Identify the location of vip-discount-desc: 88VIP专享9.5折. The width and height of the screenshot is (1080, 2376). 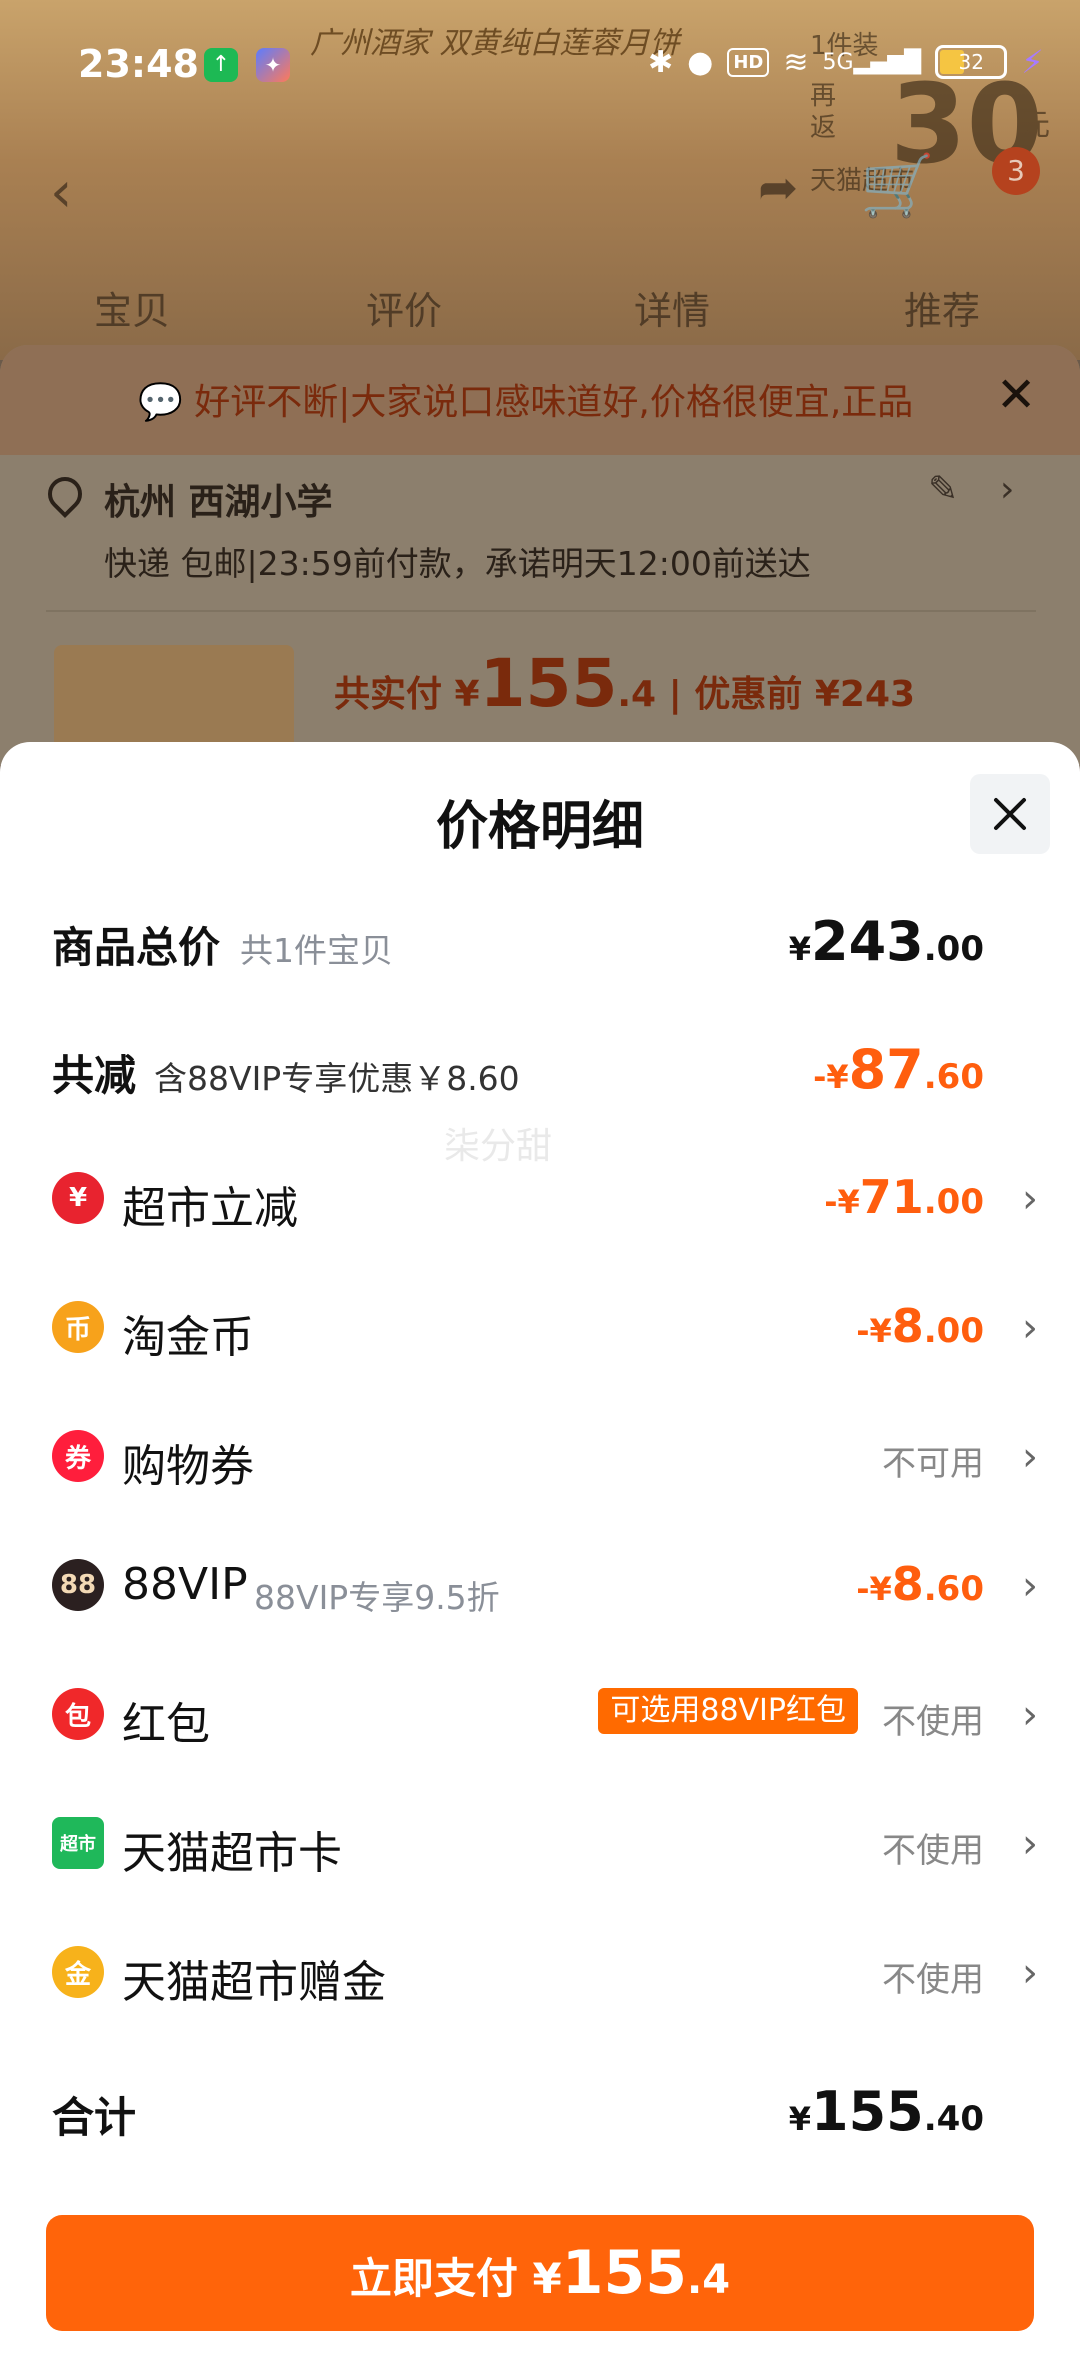
(377, 1597).